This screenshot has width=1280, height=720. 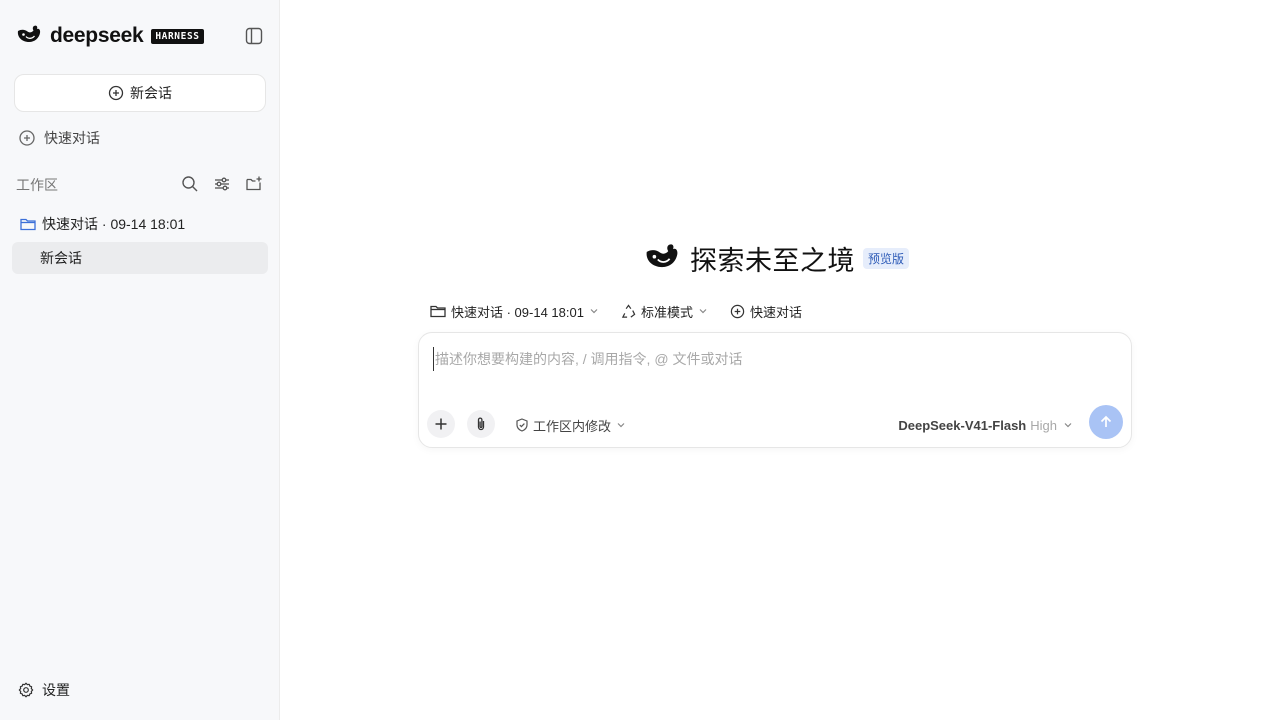 What do you see at coordinates (222, 184) in the screenshot?
I see `filter-sliders-icon` at bounding box center [222, 184].